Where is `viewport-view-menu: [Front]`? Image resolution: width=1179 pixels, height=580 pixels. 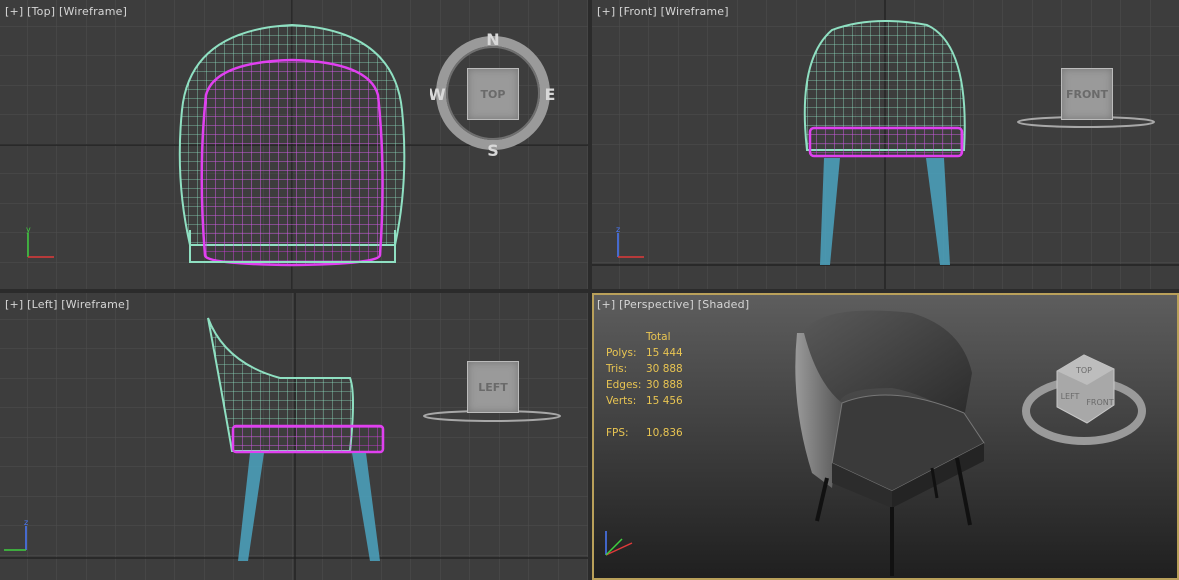
viewport-view-menu: [Front] is located at coordinates (638, 11).